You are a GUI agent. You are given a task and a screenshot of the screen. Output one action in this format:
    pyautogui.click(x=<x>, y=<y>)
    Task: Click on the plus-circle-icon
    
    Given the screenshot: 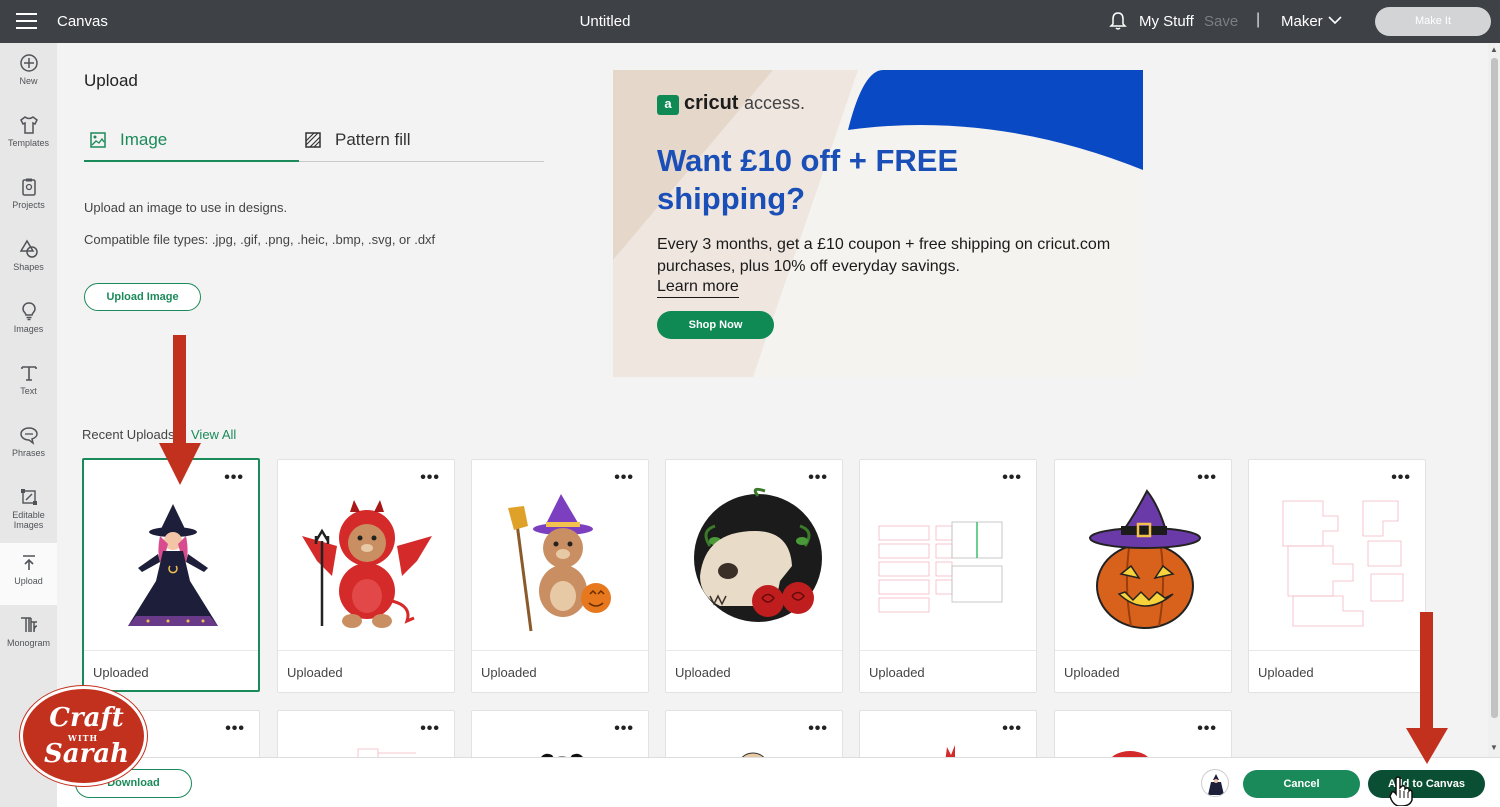 What is the action you would take?
    pyautogui.click(x=28, y=63)
    